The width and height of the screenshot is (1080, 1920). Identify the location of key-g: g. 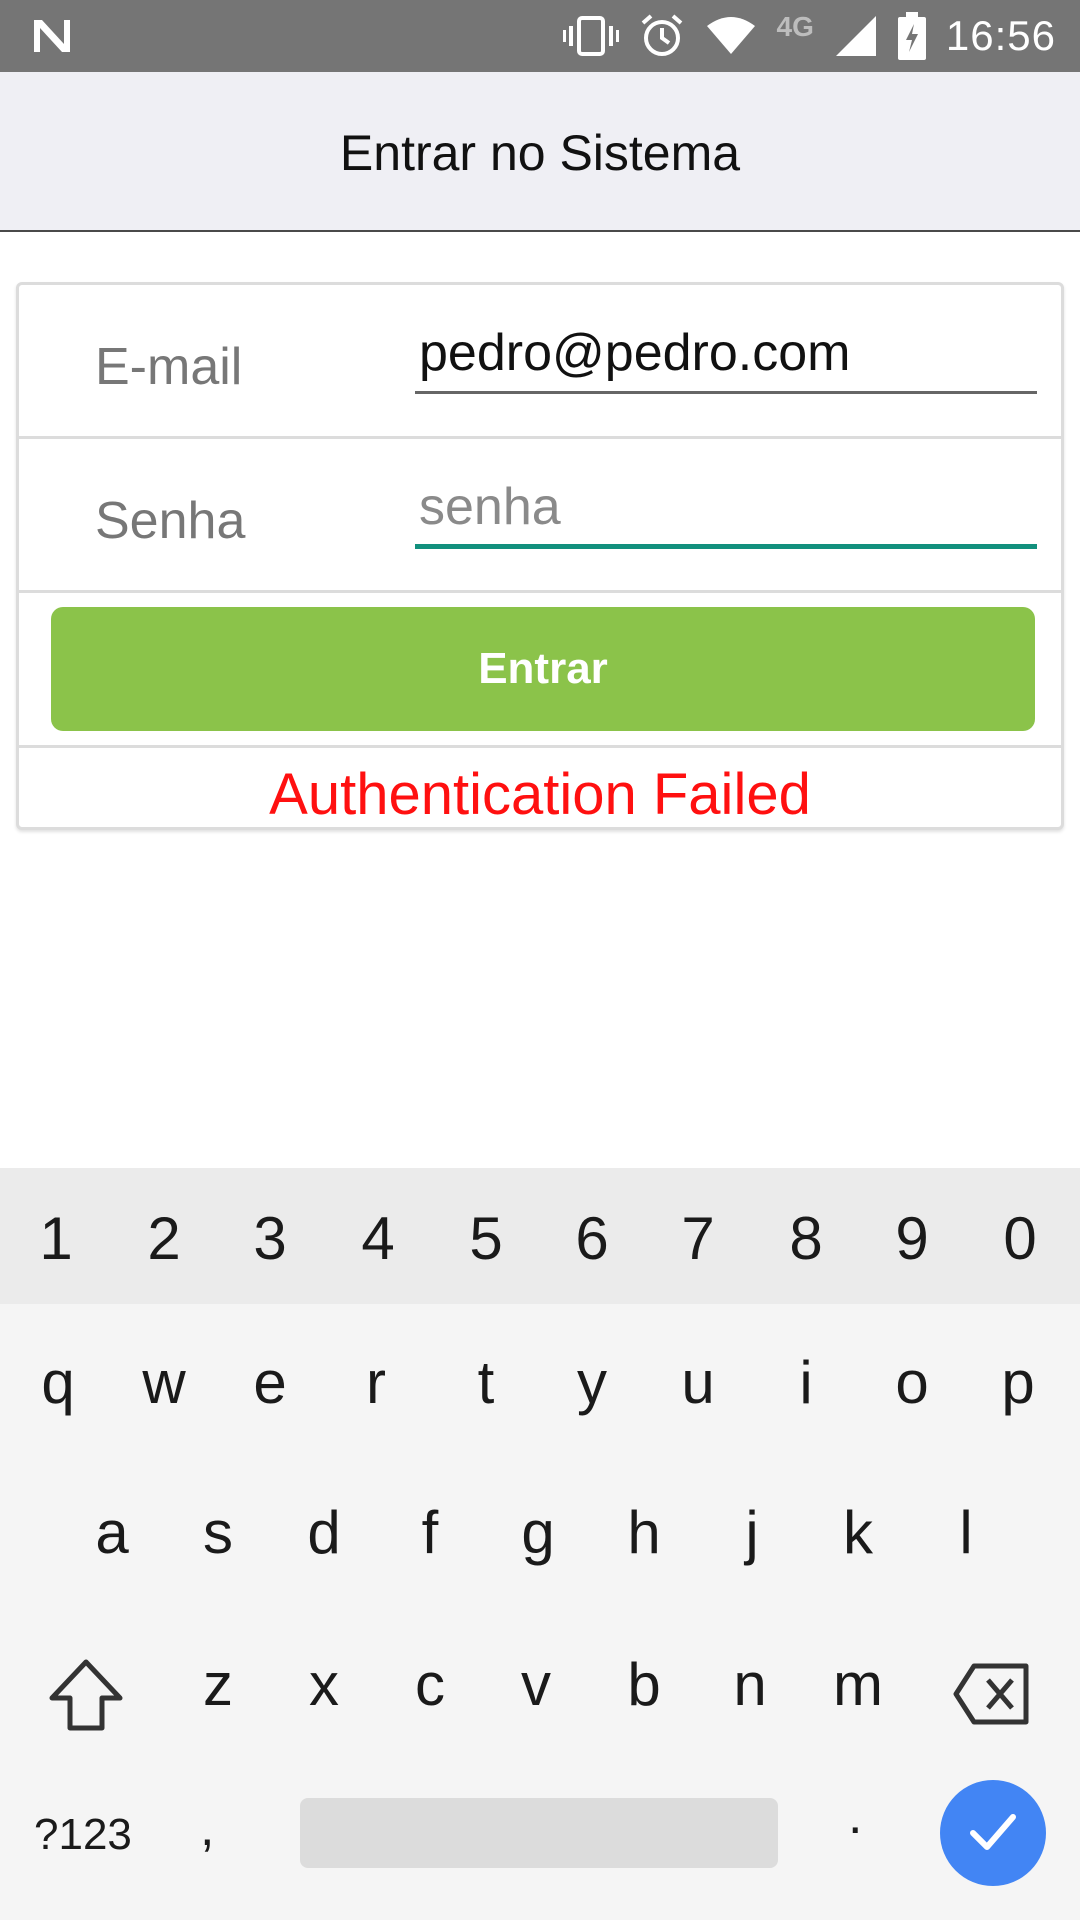
(538, 1532).